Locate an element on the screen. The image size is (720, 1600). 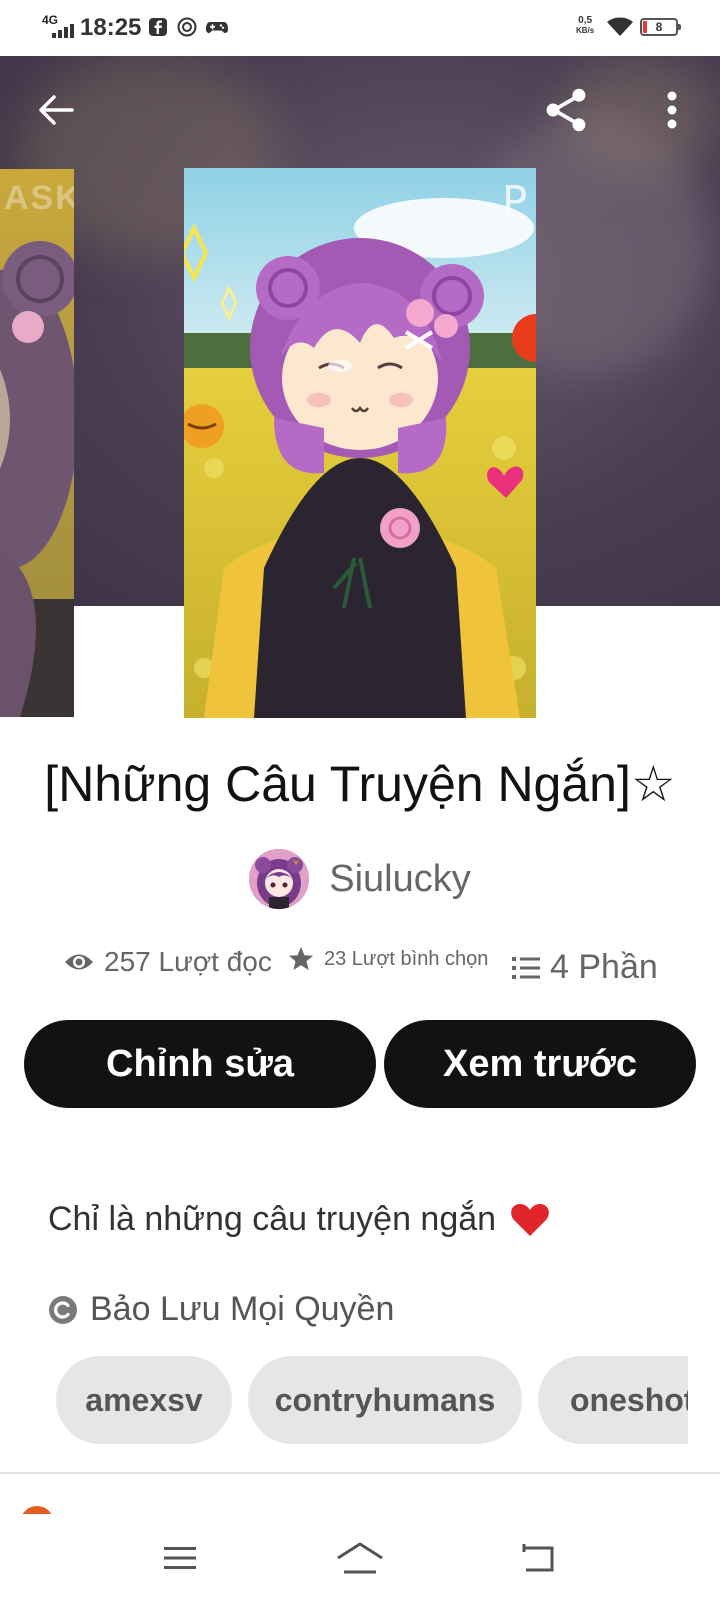
edit-button: Chỉnh sửa is located at coordinates (200, 1064).